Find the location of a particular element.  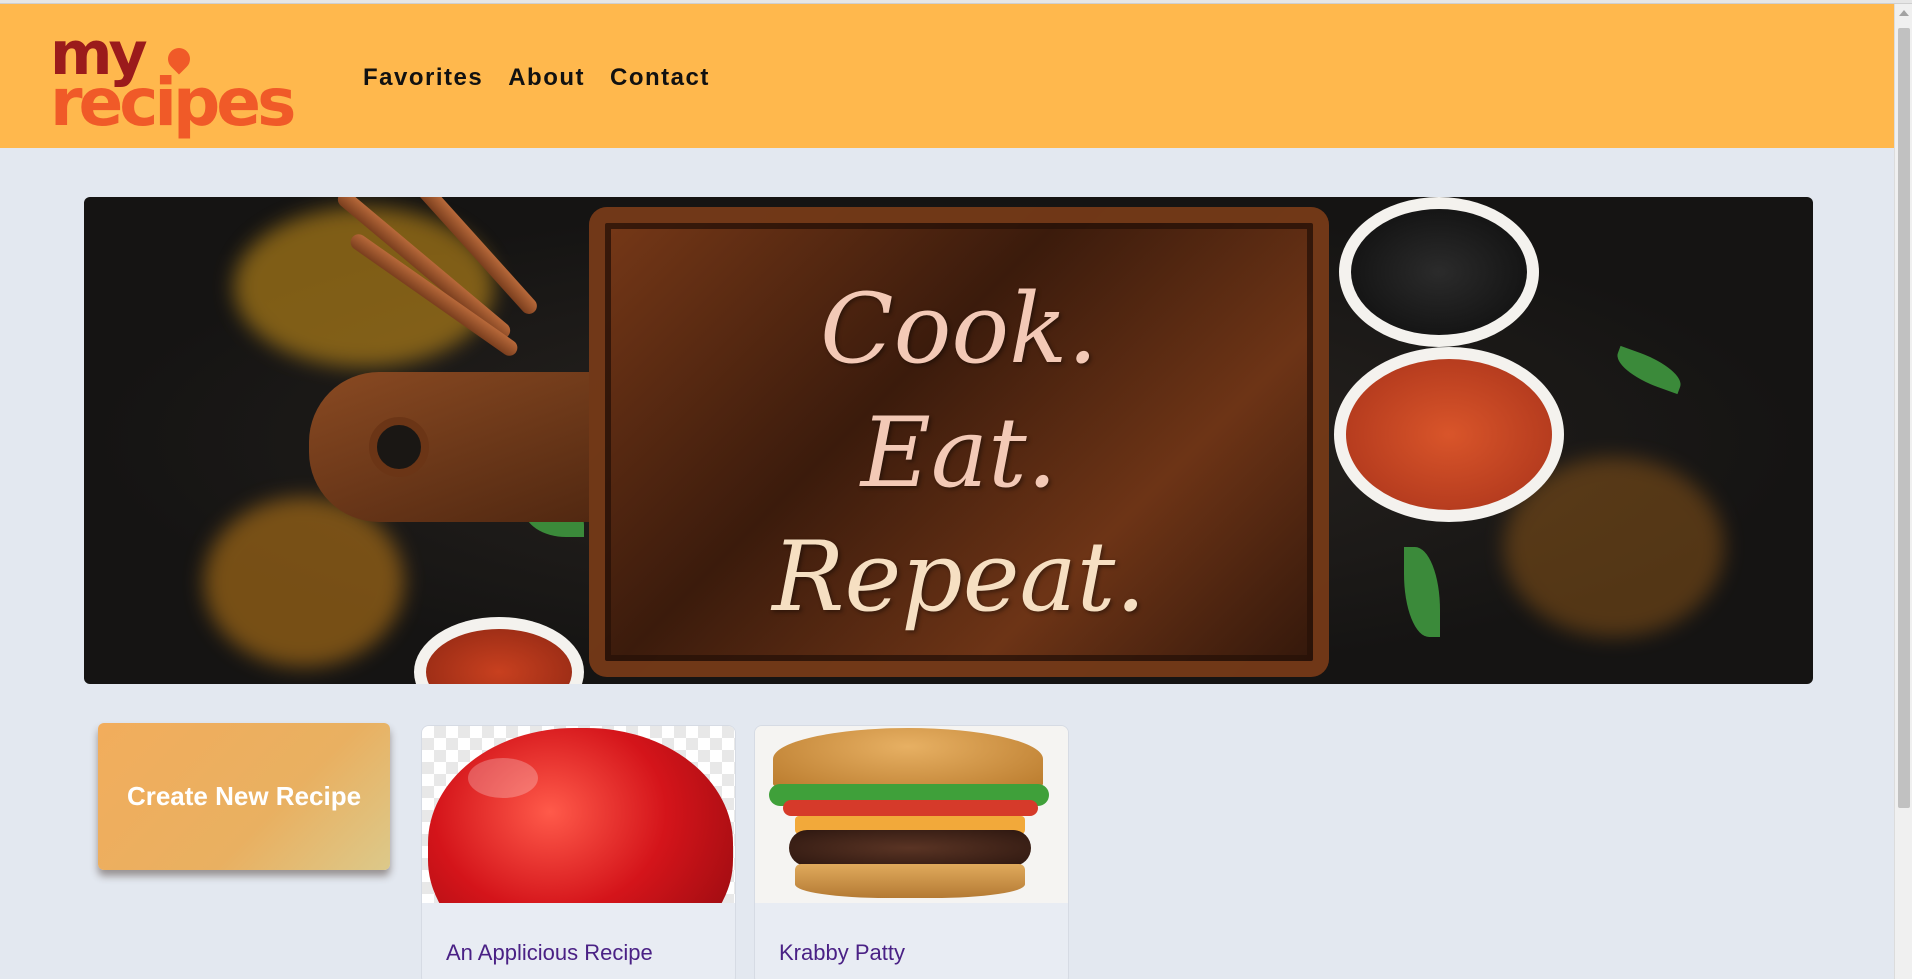

recipe-title-link: An Applicious Recipe is located at coordinates (549, 953).